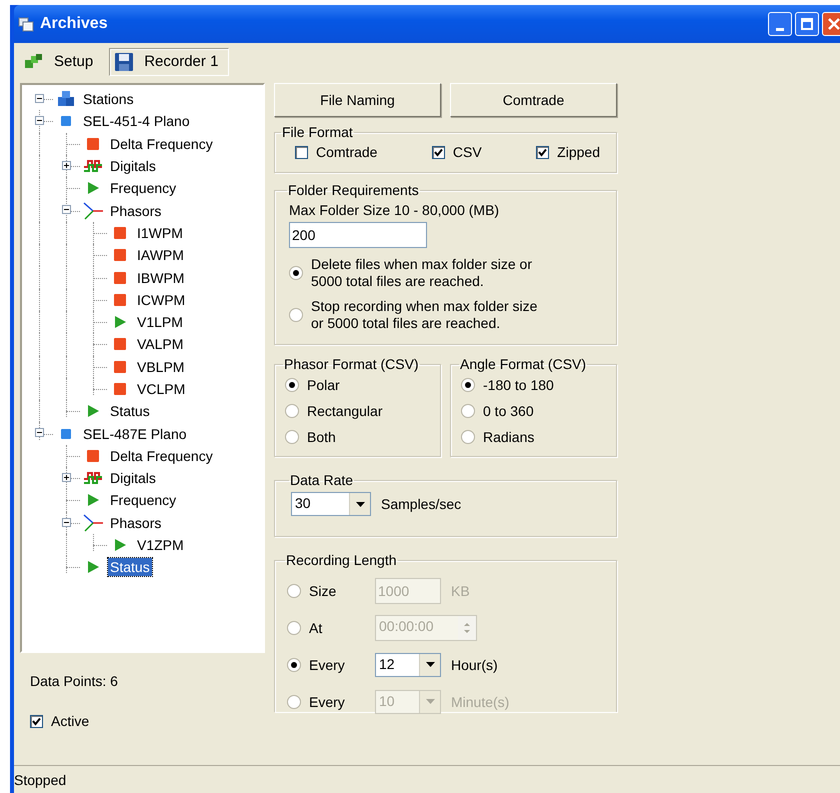  What do you see at coordinates (357, 100) in the screenshot?
I see `push-button: File Naming` at bounding box center [357, 100].